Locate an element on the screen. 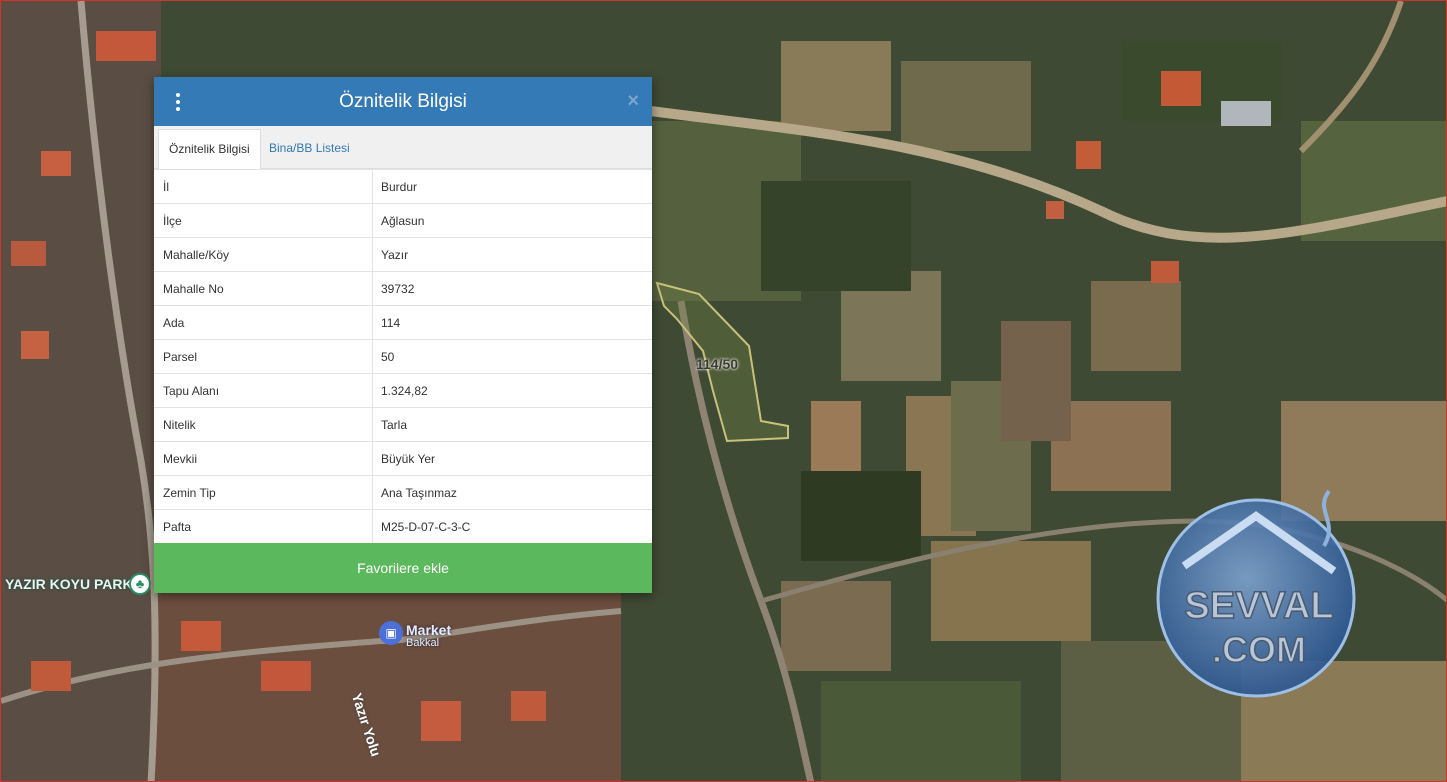 Image resolution: width=1447 pixels, height=782 pixels. close-icon: × is located at coordinates (633, 101).